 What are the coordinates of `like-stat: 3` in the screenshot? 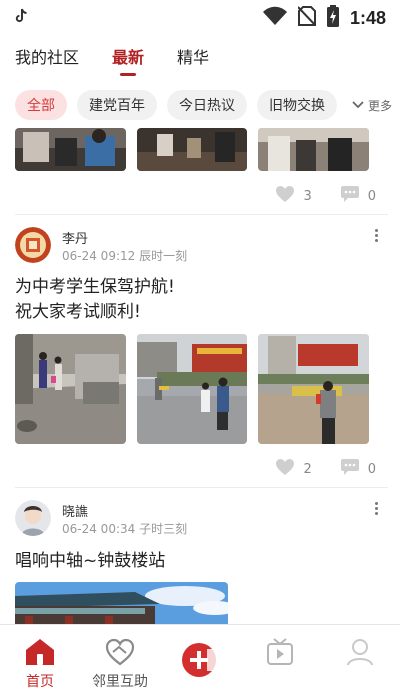 It's located at (293, 196).